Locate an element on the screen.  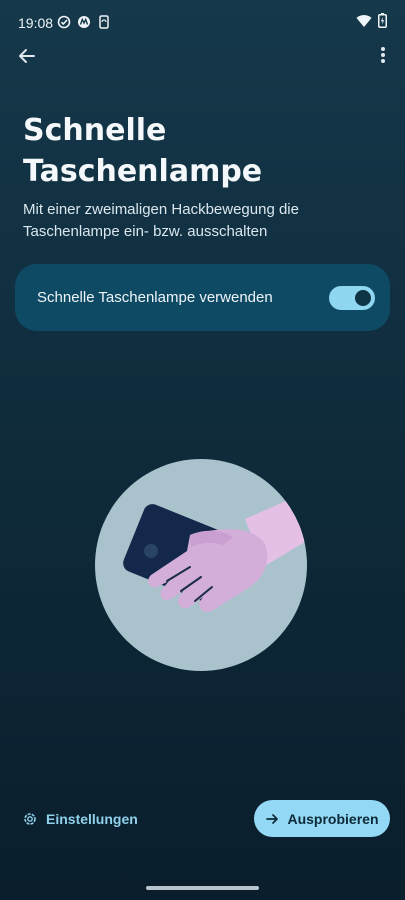
hand-holding-phone-icon is located at coordinates (201, 565).